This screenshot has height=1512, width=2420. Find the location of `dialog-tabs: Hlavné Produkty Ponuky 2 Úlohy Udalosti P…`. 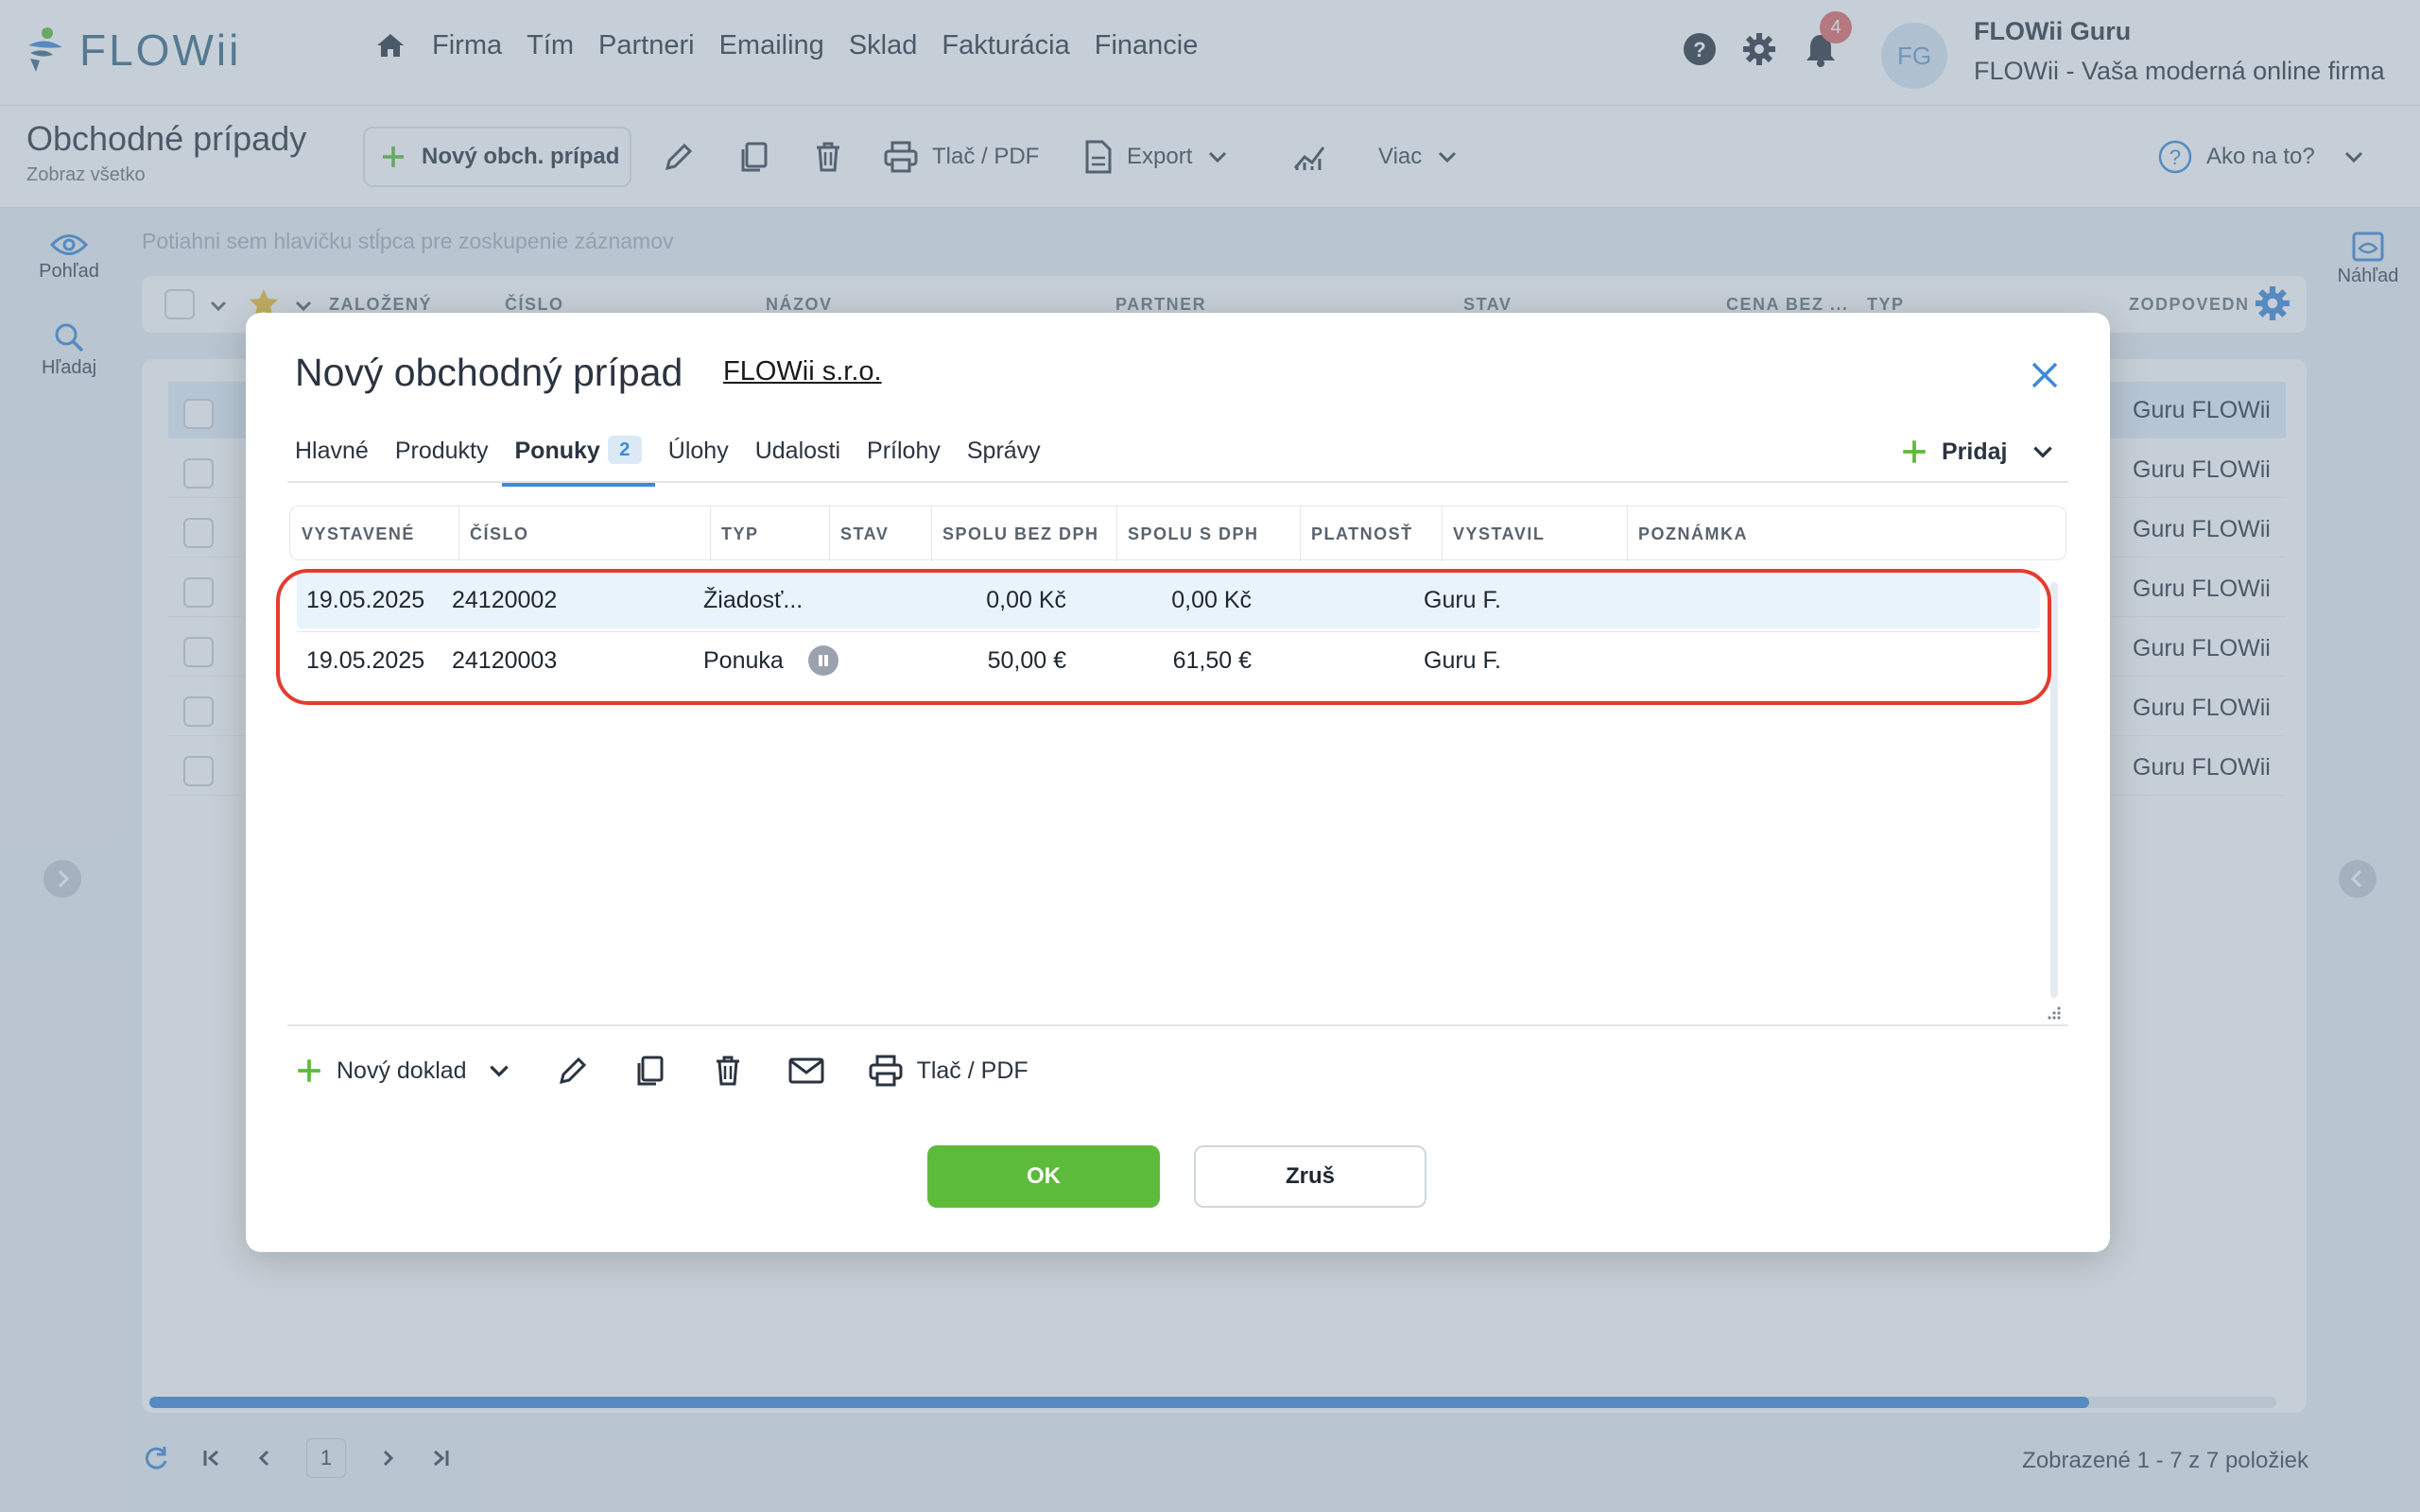

dialog-tabs: Hlavné Produkty Ponuky 2 Úlohy Udalosti P… is located at coordinates (674, 461).